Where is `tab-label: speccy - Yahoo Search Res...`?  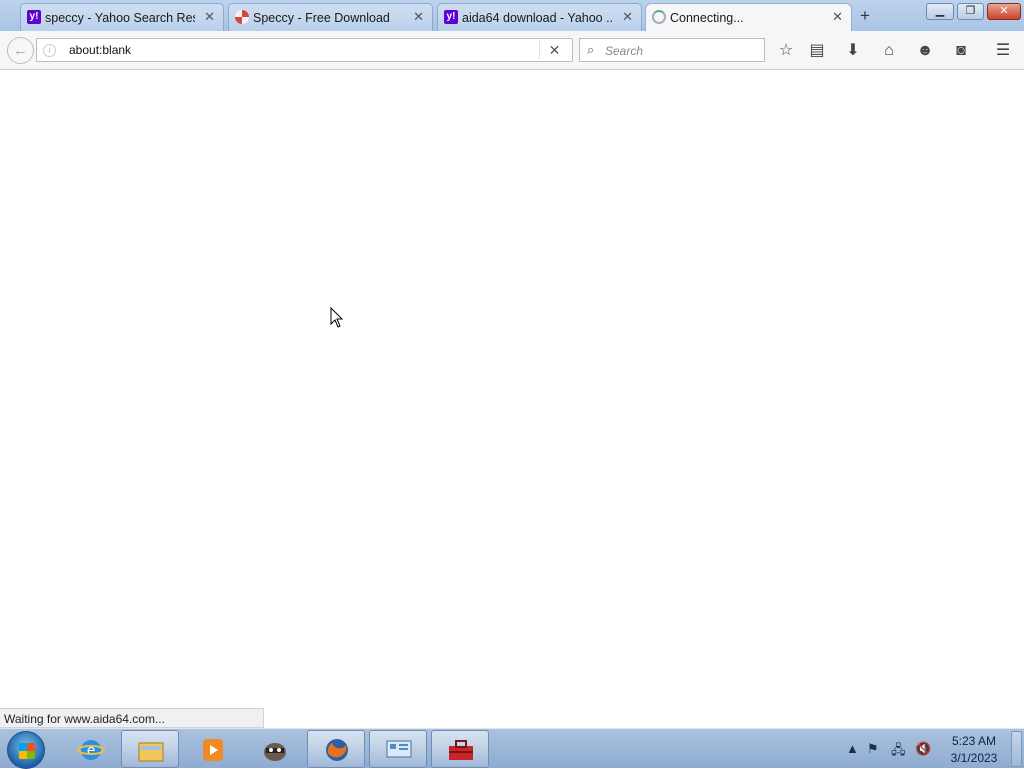
tab-label: speccy - Yahoo Search Res... is located at coordinates (120, 17).